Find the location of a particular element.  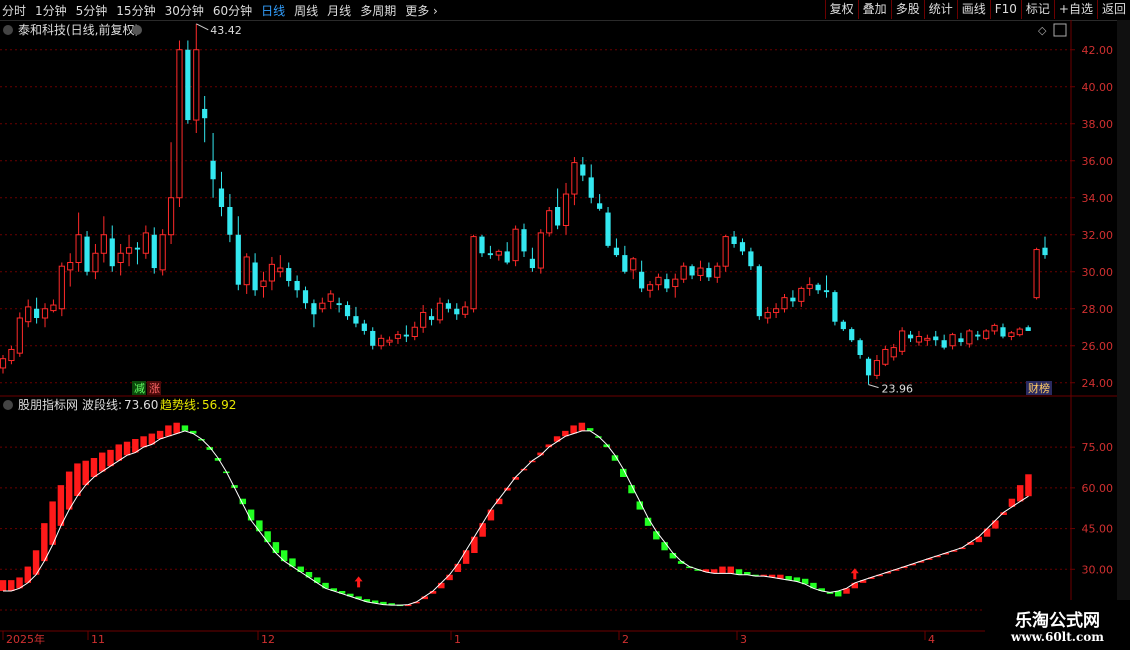

toolbar-button-4: 画线 is located at coordinates (973, 9).